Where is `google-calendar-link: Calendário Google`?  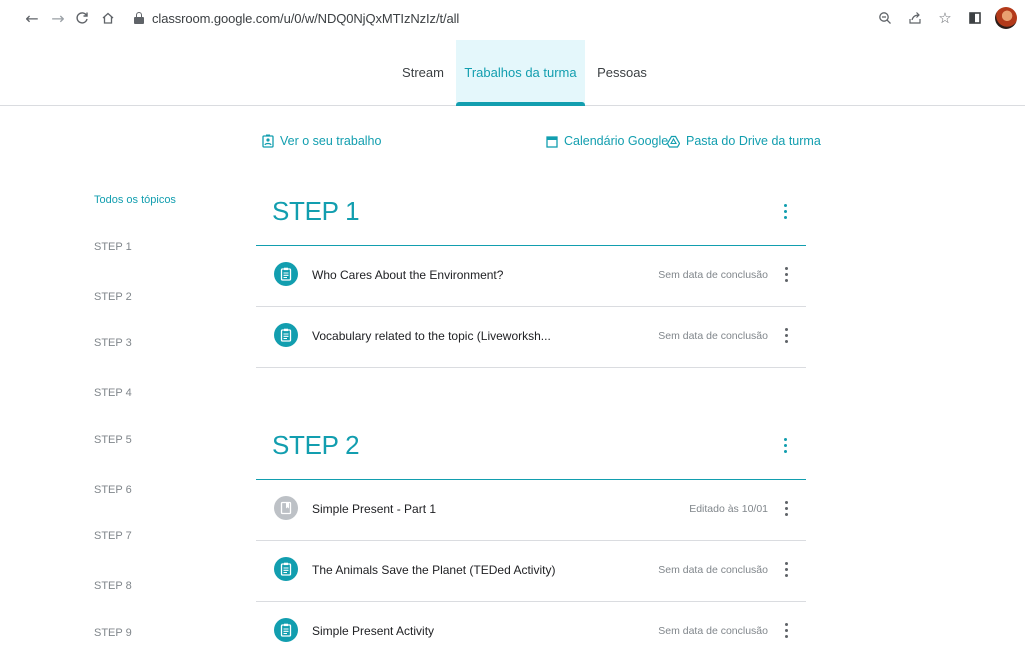
google-calendar-link: Calendário Google is located at coordinates (607, 141).